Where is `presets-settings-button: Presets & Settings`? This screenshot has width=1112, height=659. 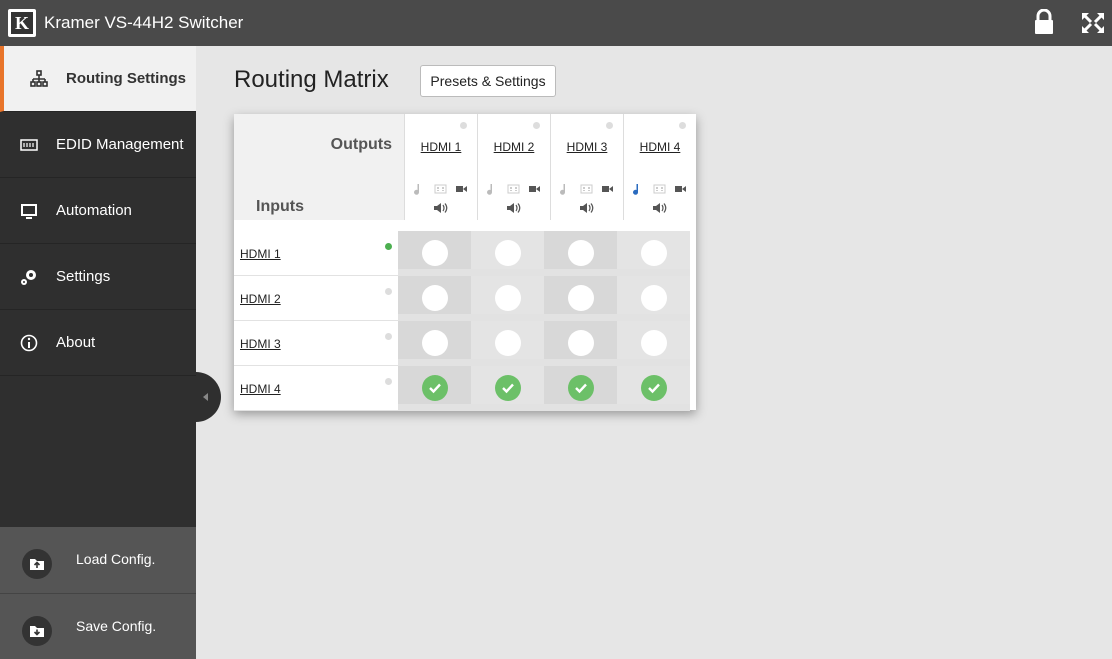 presets-settings-button: Presets & Settings is located at coordinates (488, 81).